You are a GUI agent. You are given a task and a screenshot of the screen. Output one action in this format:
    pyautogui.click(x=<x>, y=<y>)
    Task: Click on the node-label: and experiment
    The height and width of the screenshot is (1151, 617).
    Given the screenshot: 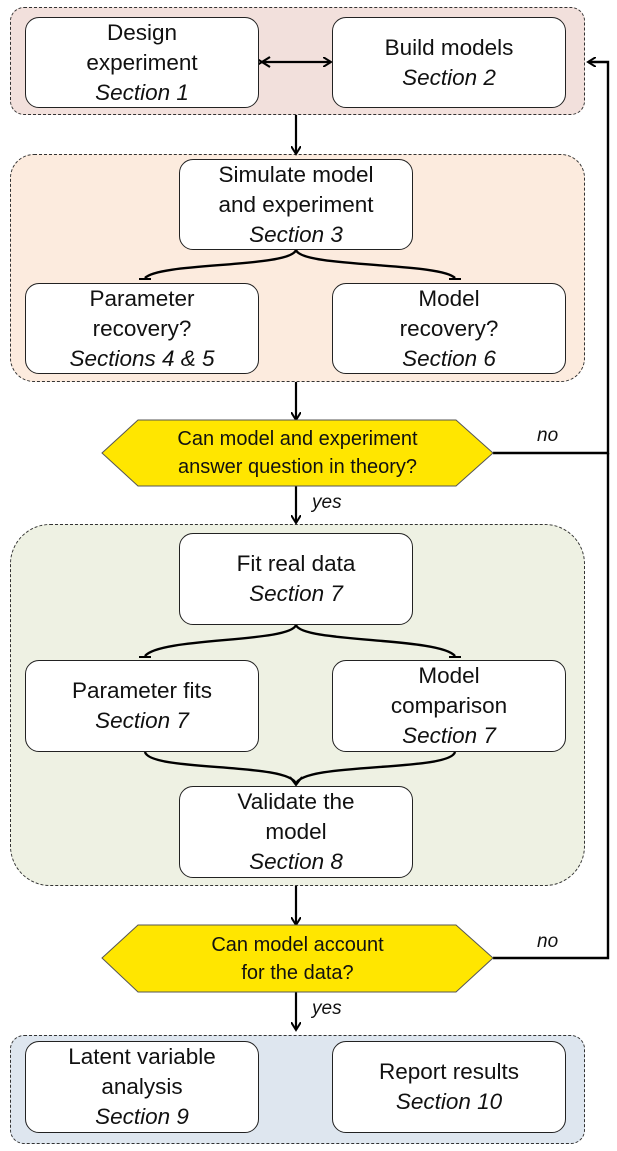 What is the action you would take?
    pyautogui.click(x=296, y=204)
    